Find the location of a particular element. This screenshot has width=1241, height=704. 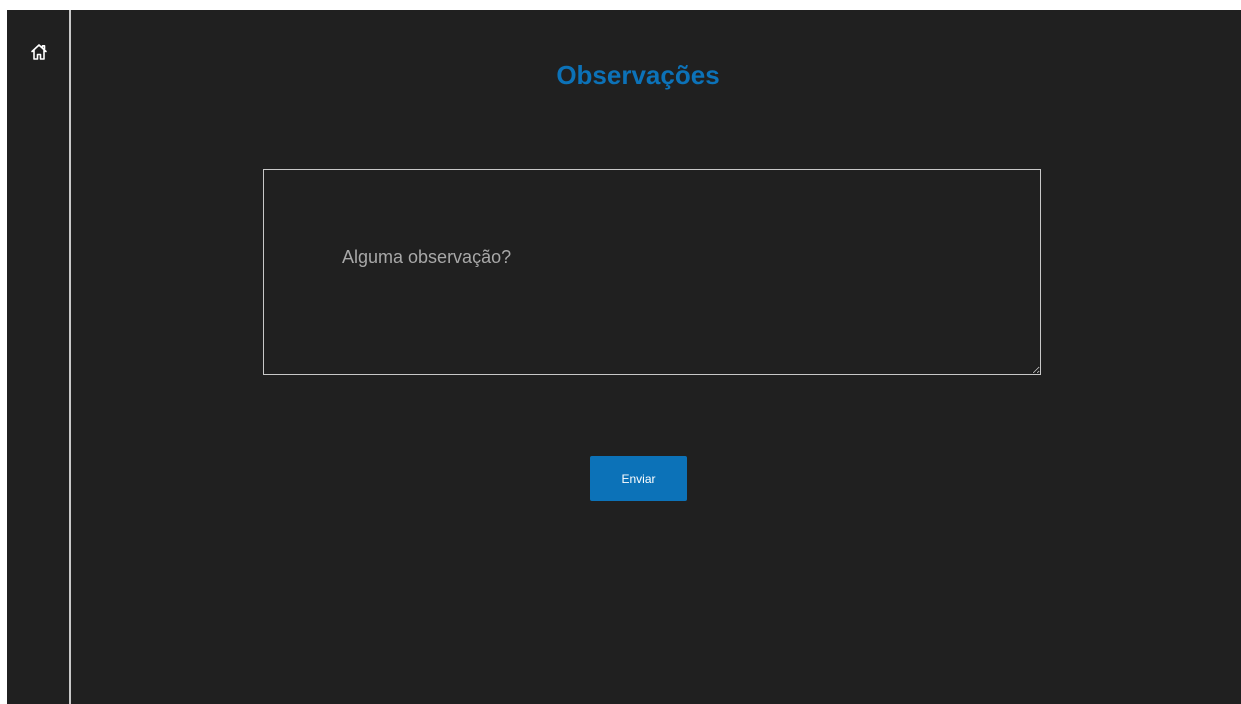

sidebar is located at coordinates (39, 357).